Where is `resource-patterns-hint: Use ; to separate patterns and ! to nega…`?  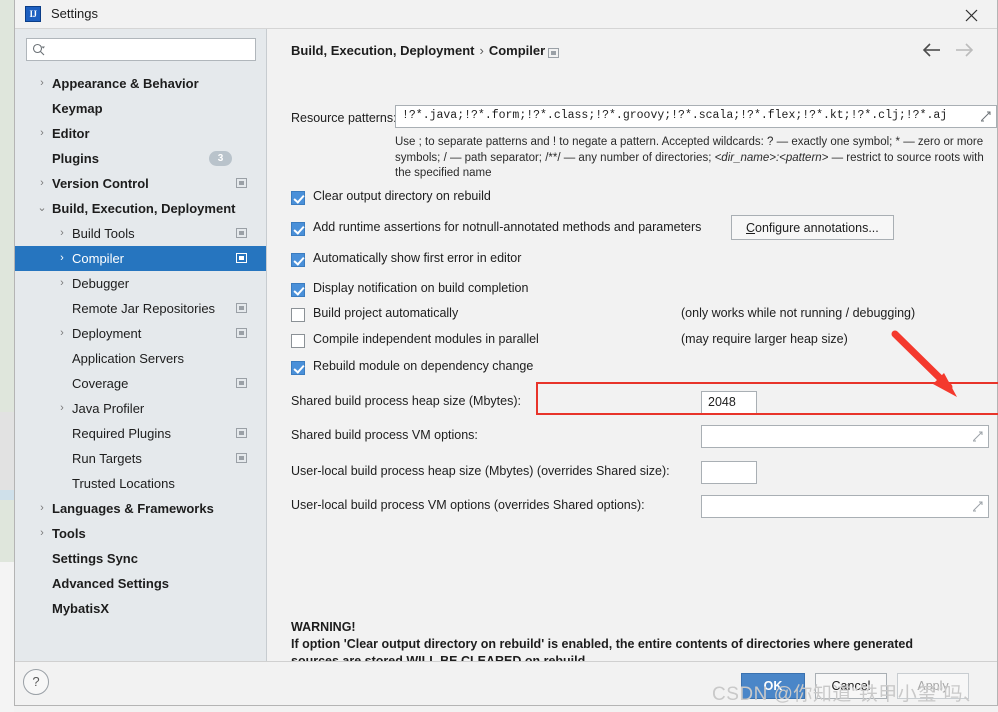
resource-patterns-hint: Use ; to separate patterns and ! to nega… is located at coordinates (695, 158).